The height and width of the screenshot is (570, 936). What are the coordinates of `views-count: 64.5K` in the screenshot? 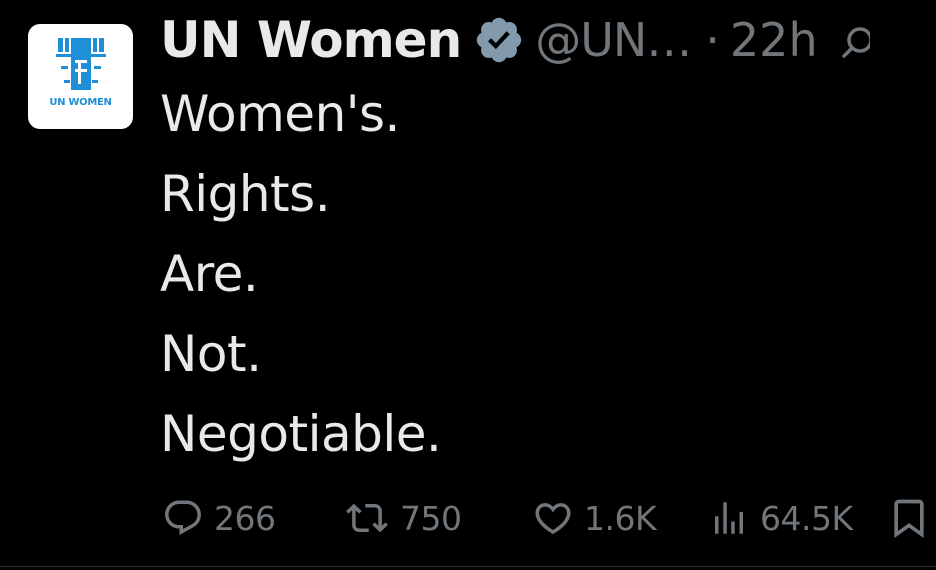 It's located at (806, 518).